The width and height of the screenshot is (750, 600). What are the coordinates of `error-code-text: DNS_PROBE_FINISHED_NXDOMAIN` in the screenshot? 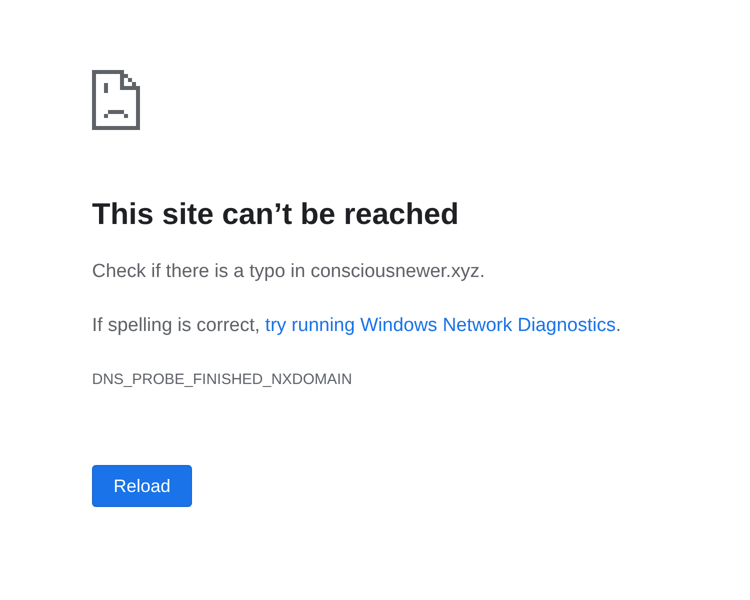 It's located at (222, 380).